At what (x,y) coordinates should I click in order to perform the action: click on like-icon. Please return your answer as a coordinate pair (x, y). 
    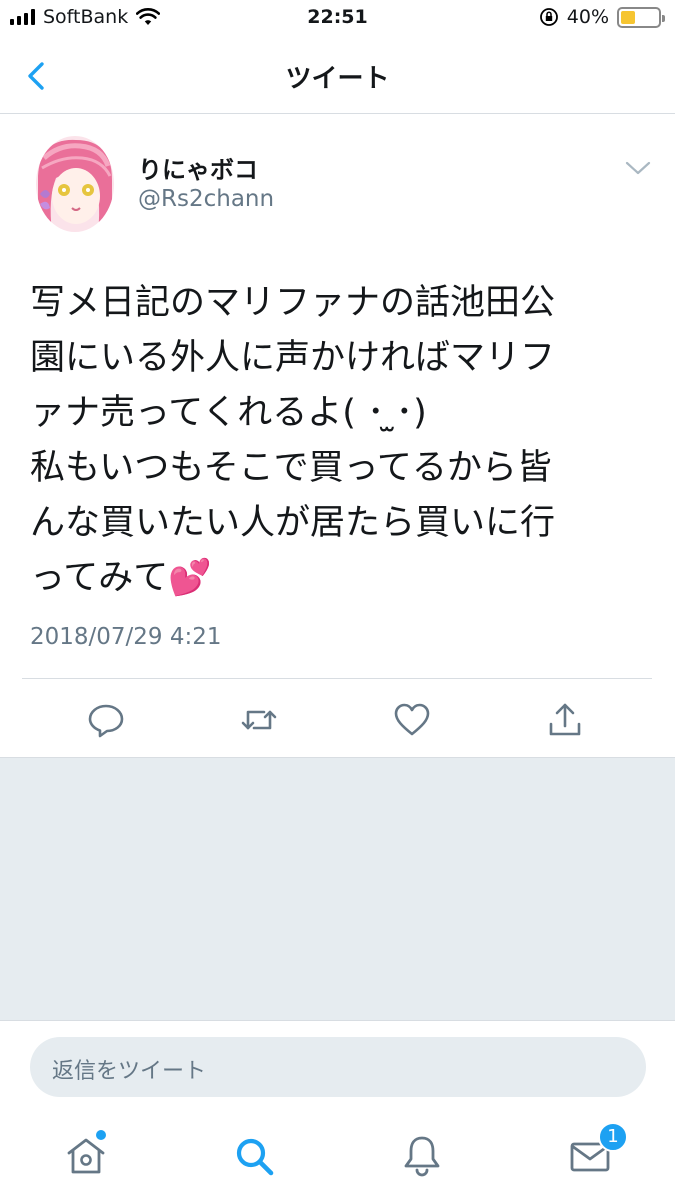
    Looking at the image, I should click on (412, 719).